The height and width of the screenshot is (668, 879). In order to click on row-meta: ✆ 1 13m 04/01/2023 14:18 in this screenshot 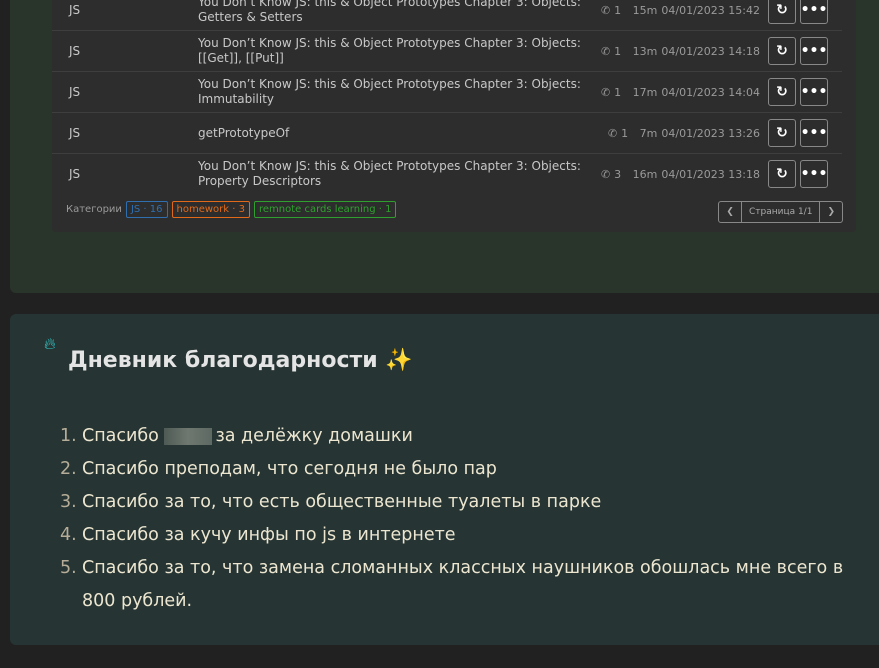, I will do `click(680, 51)`.